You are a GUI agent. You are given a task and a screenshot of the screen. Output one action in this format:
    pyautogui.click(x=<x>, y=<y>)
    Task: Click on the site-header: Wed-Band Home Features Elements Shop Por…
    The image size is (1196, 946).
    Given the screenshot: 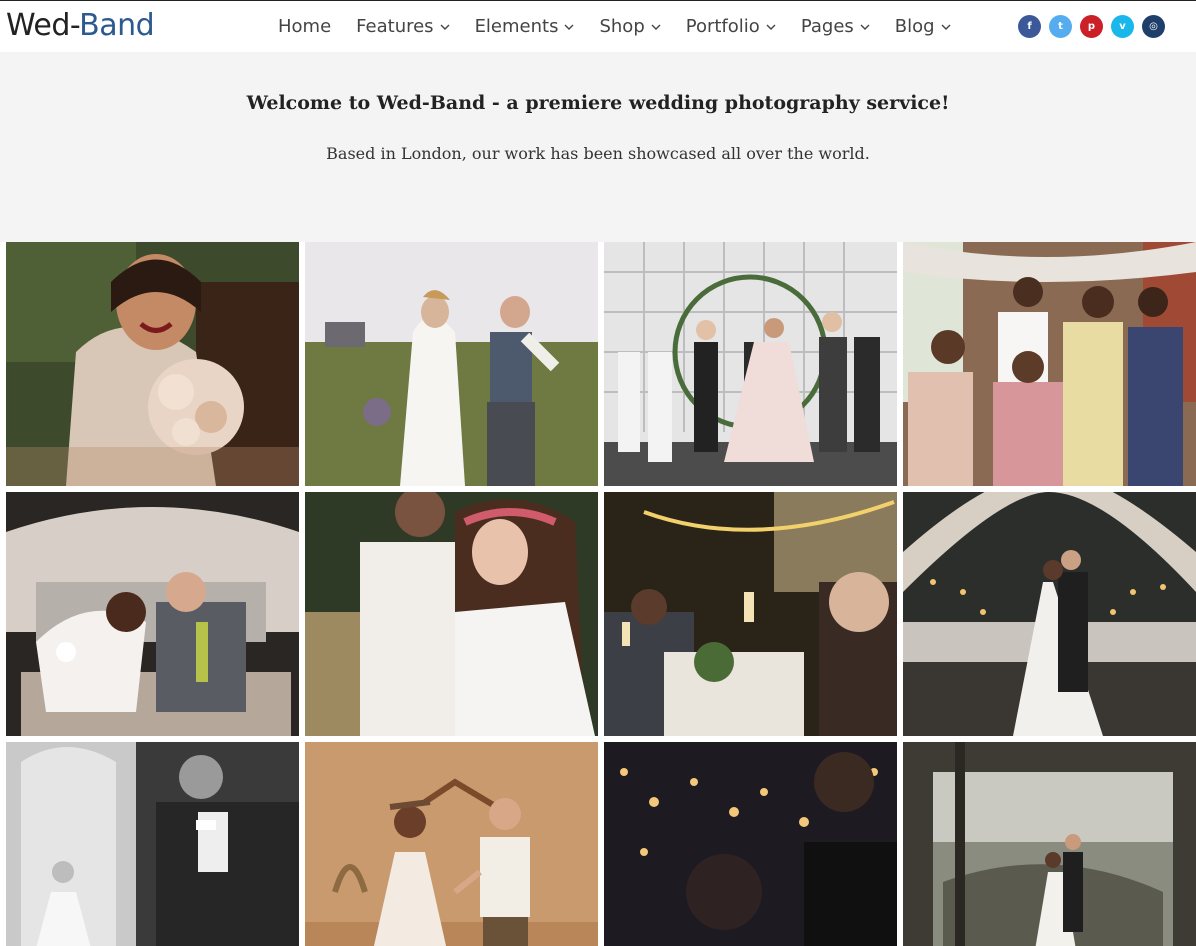 What is the action you would take?
    pyautogui.click(x=598, y=26)
    